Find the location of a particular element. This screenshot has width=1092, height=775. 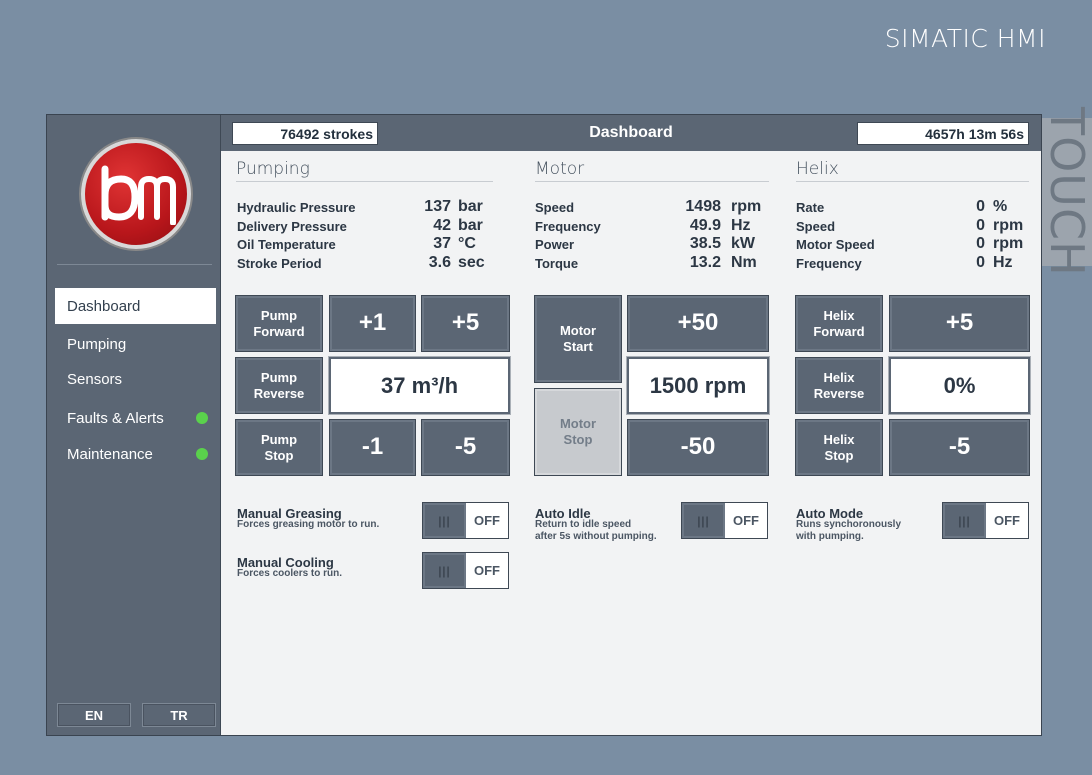

readout-value: 1498 is located at coordinates (703, 206).